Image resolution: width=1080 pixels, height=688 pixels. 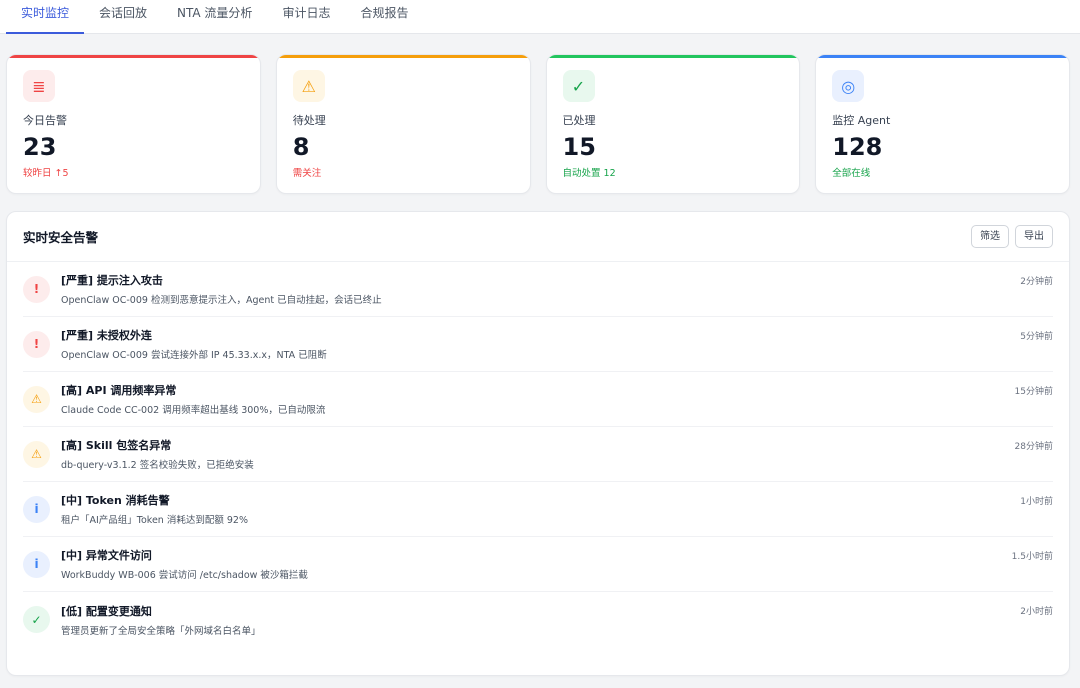 I want to click on radar-icon: ◎, so click(x=848, y=86).